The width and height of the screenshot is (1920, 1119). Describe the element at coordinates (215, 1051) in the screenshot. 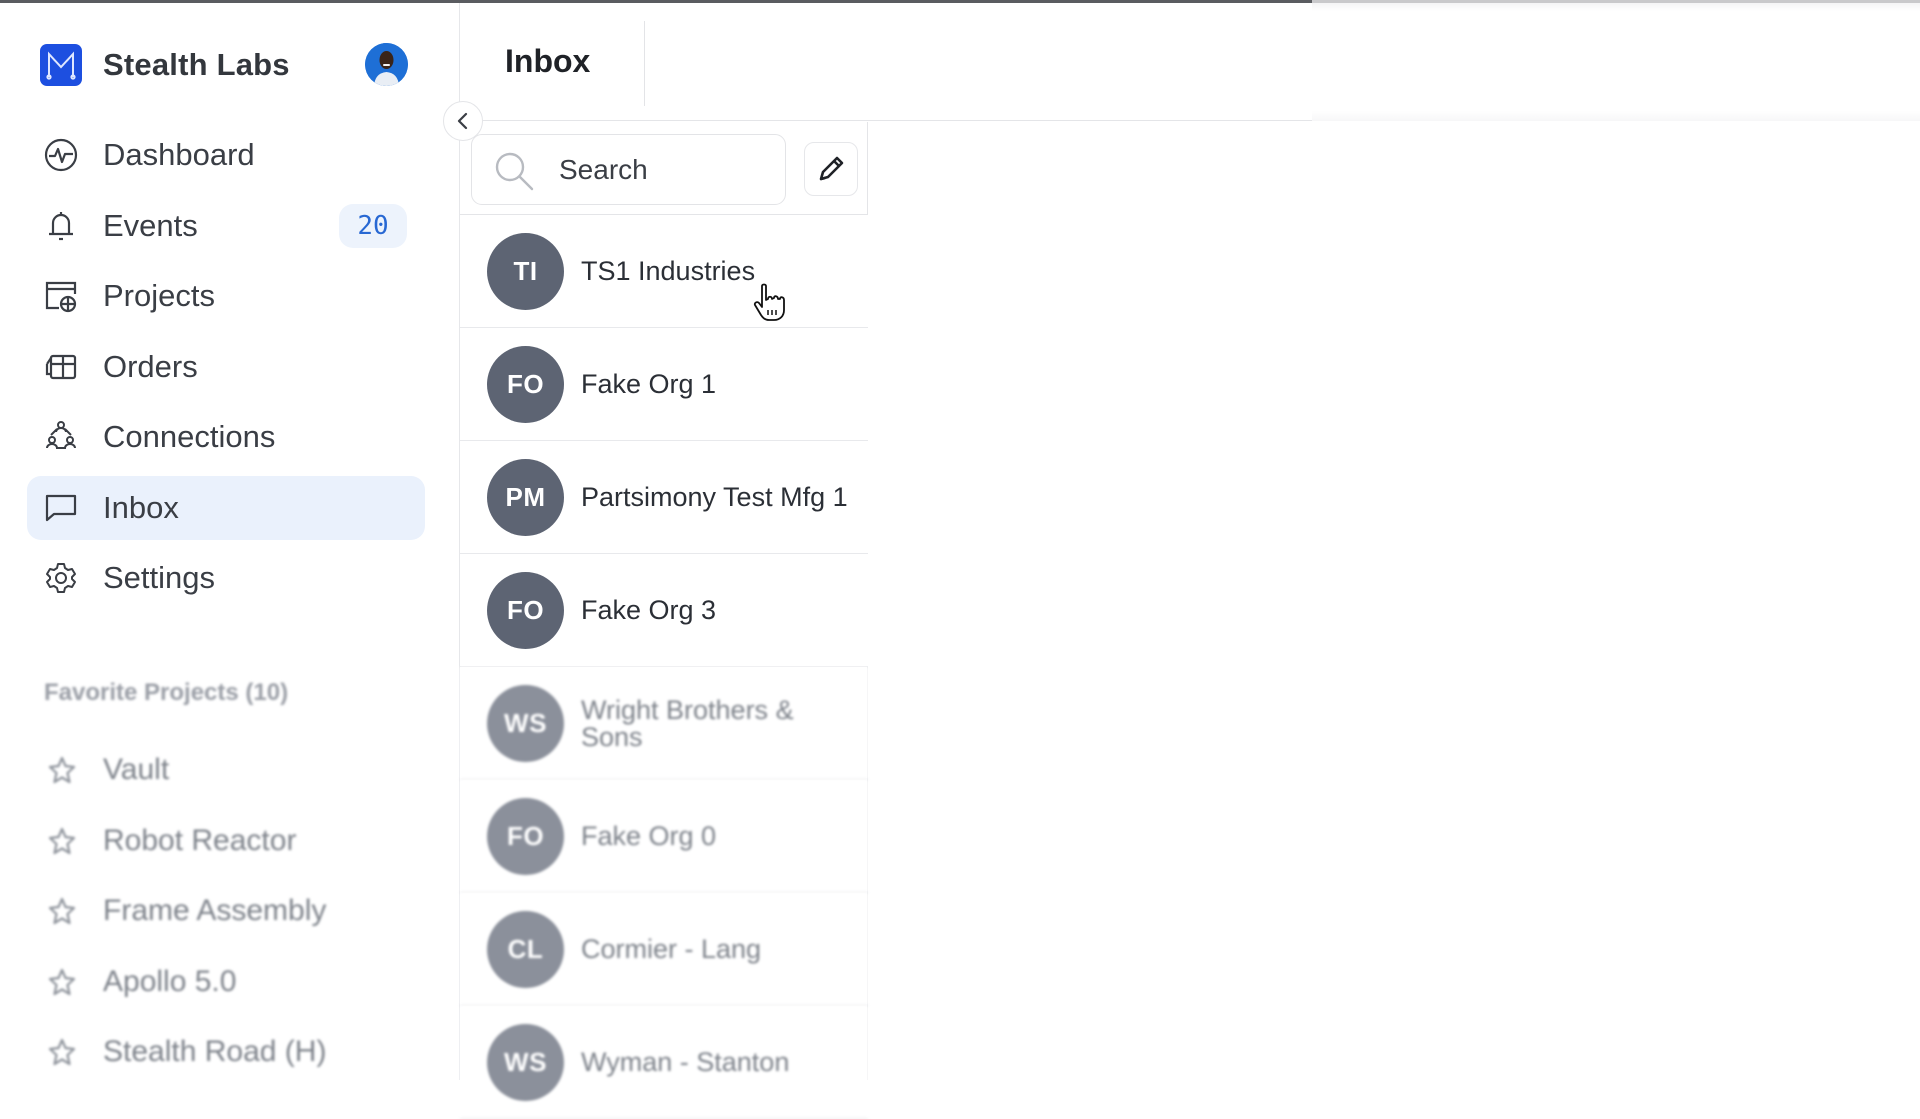

I see `favorite-project-label: Stealth Road (H)` at that location.